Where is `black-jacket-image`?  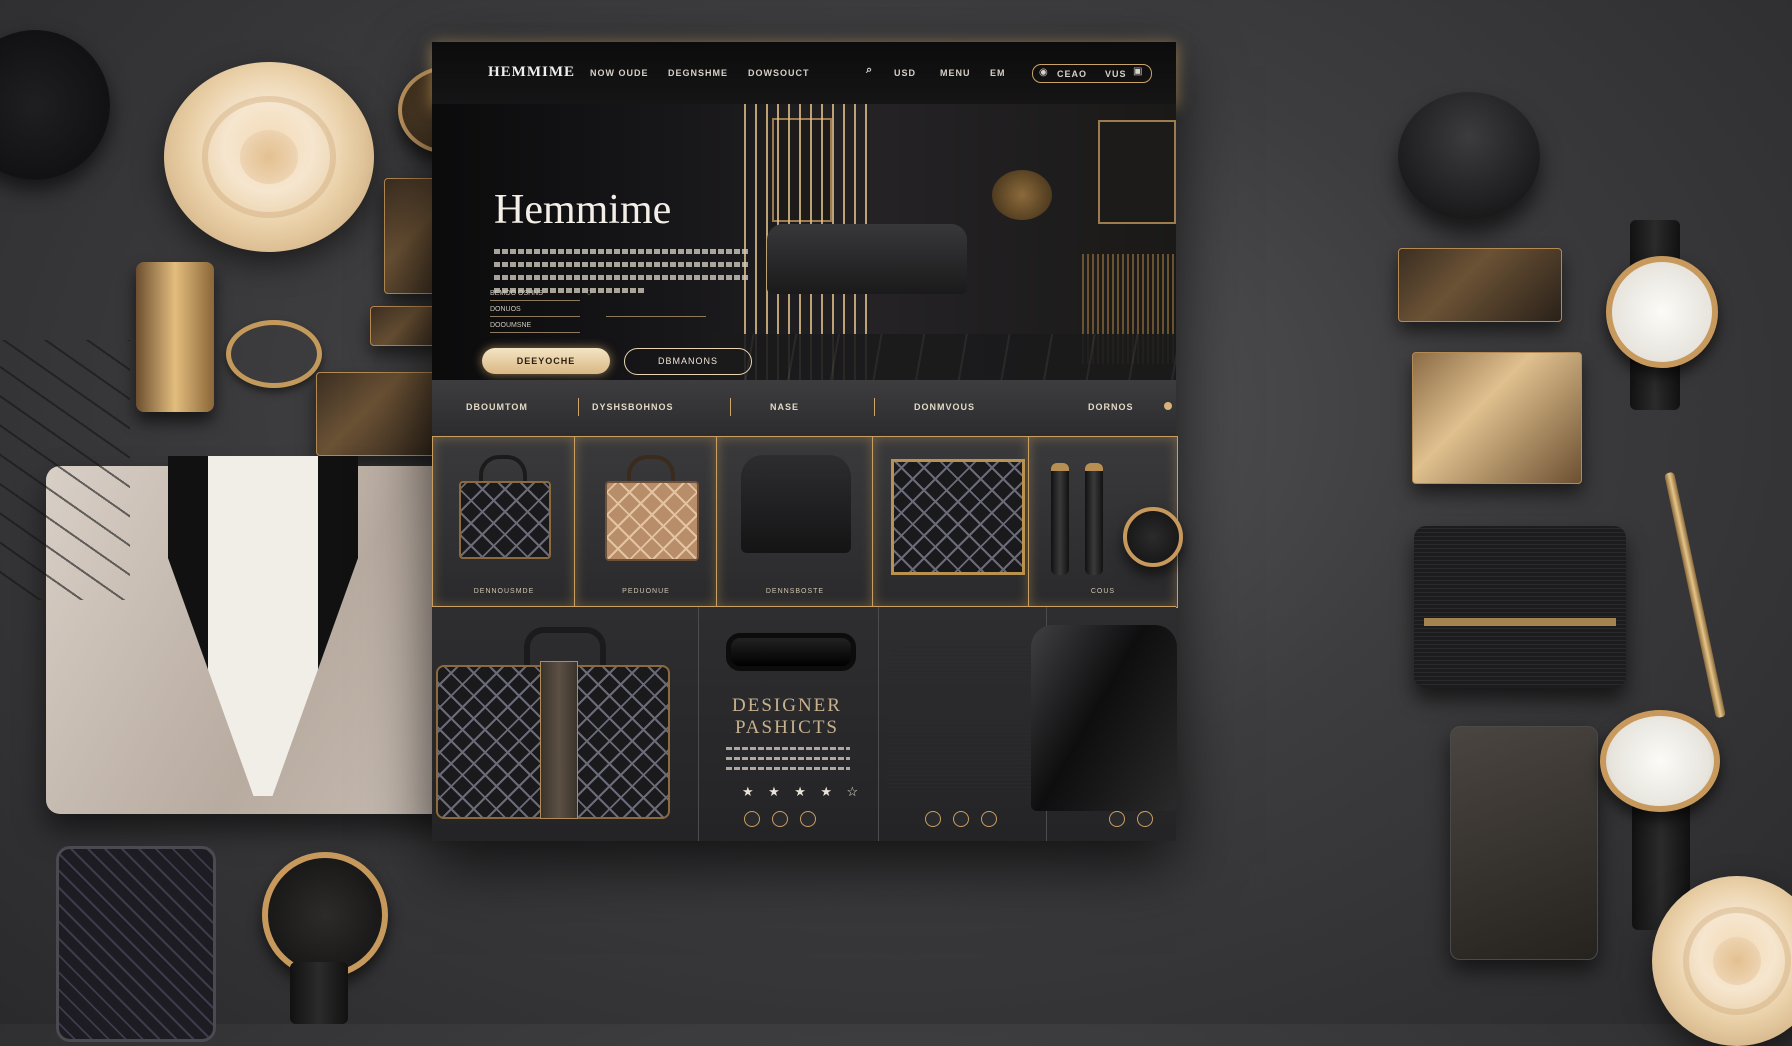 black-jacket-image is located at coordinates (796, 504).